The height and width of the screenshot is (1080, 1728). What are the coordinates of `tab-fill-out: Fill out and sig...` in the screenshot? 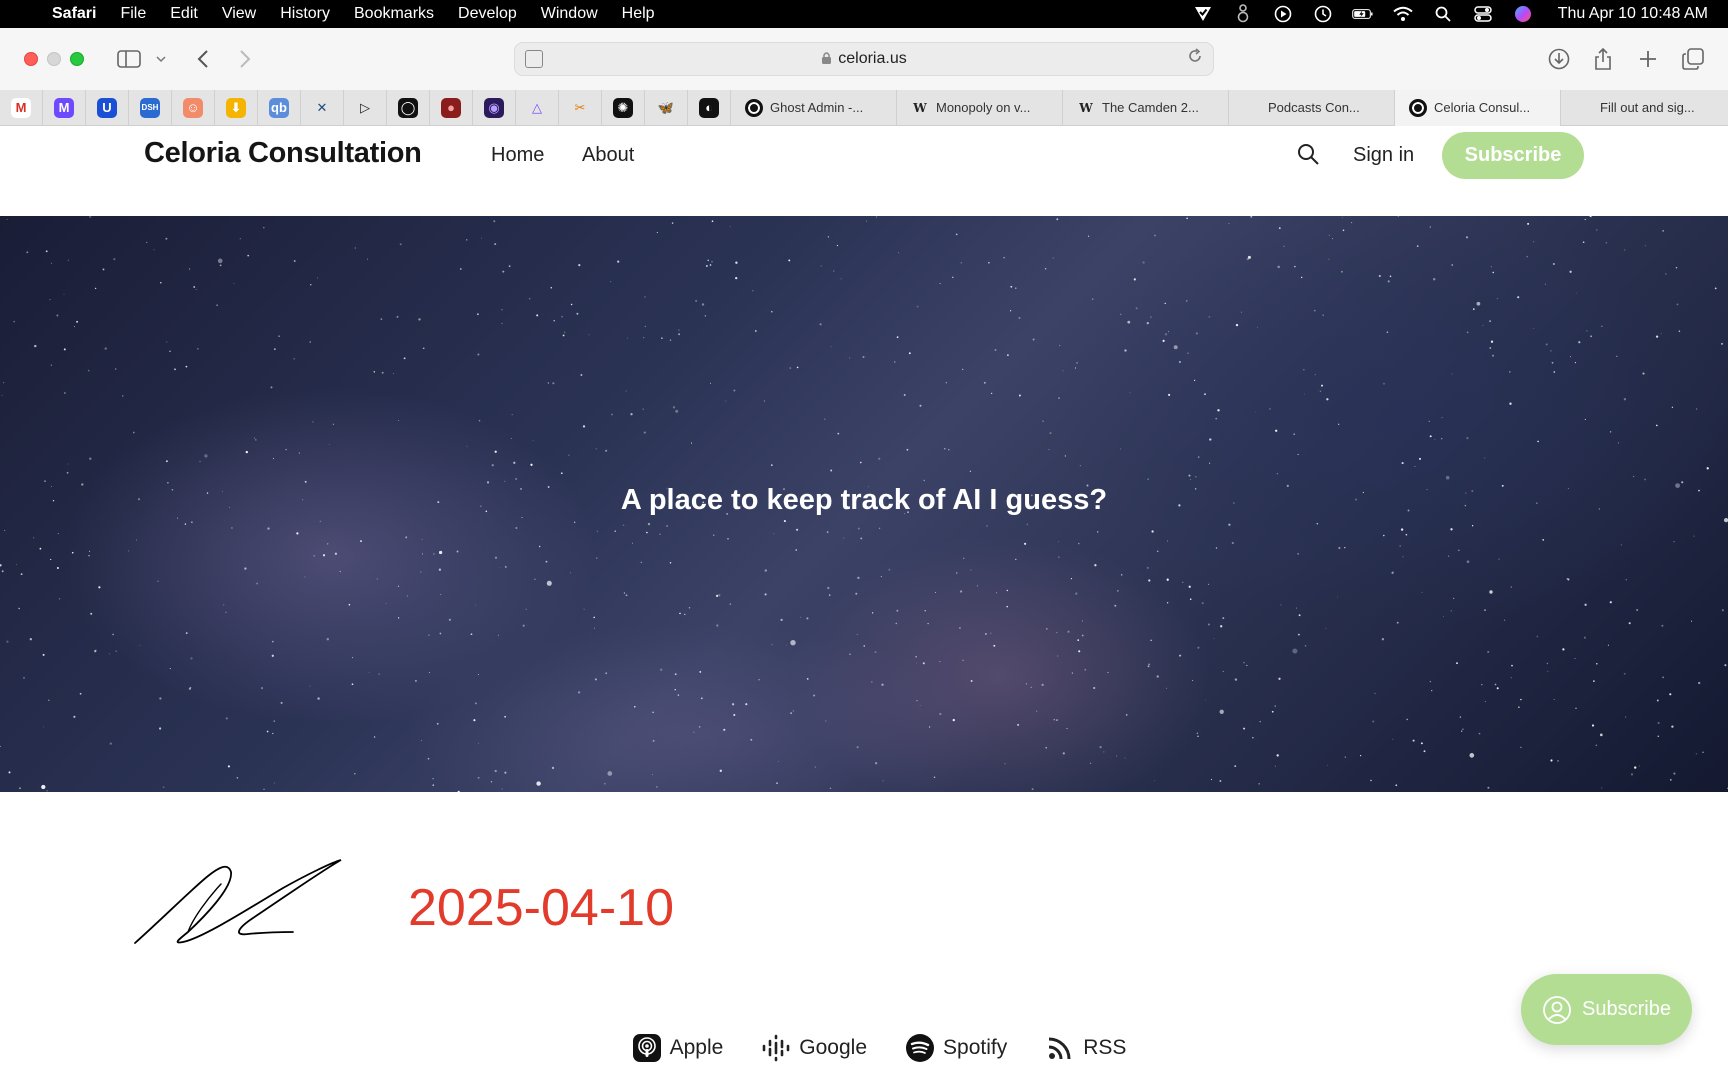 It's located at (1641, 108).